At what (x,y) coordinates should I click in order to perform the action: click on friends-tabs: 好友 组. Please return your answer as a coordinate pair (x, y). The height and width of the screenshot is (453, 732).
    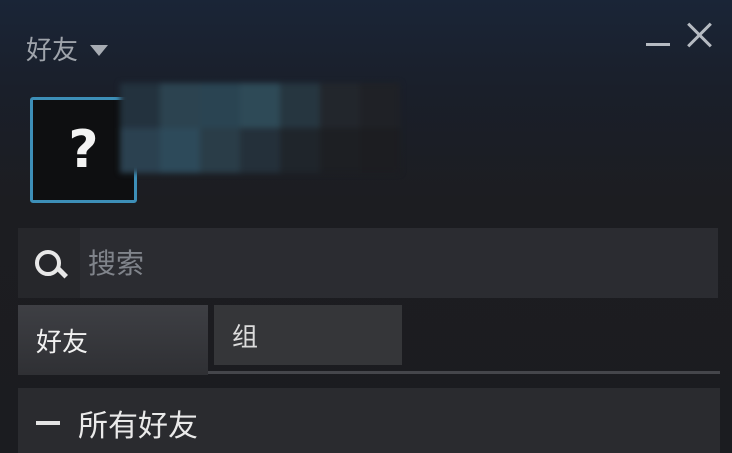
    Looking at the image, I should click on (369, 340).